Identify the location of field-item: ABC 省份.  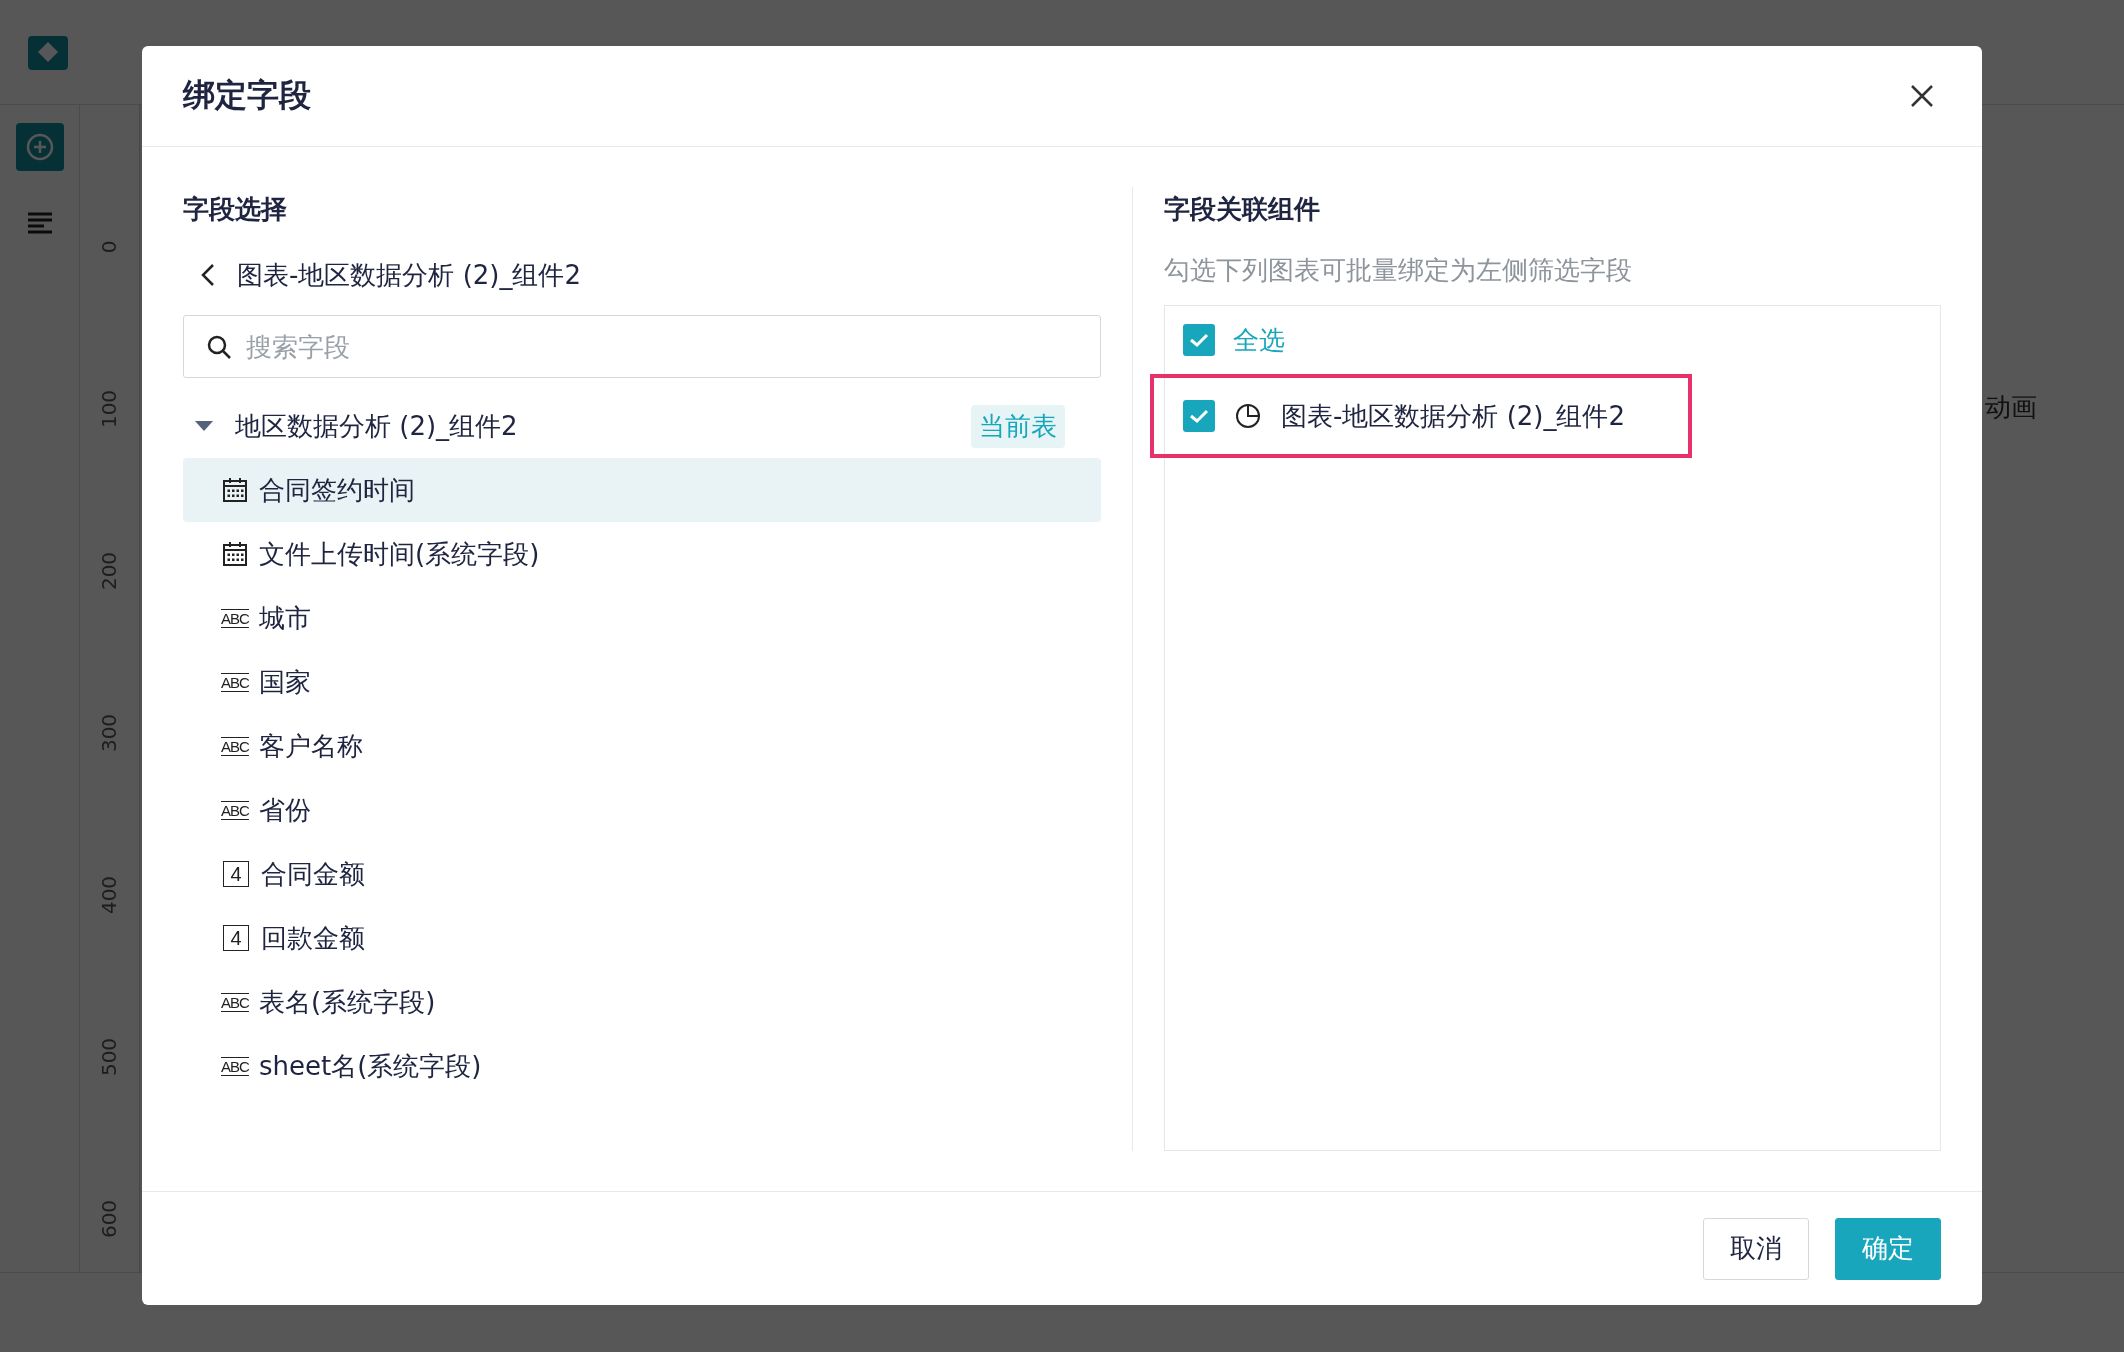
(642, 810).